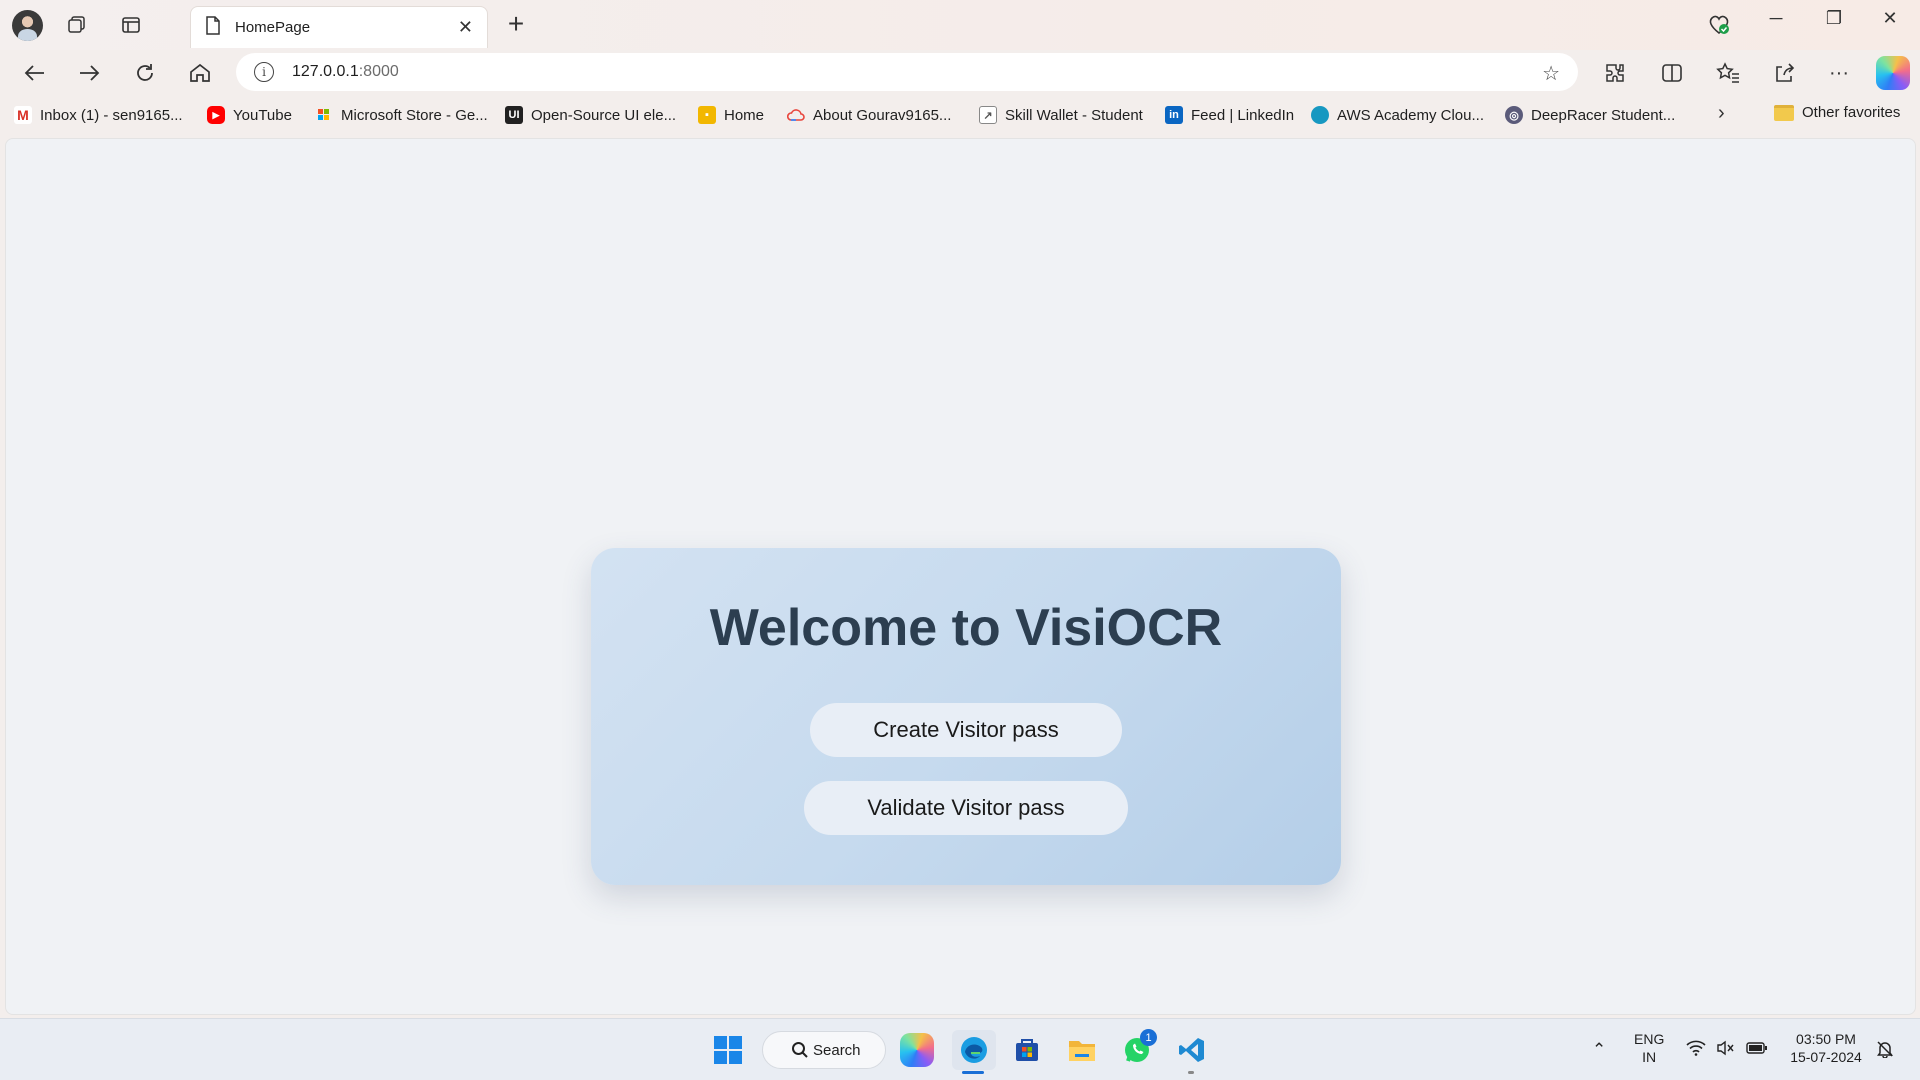  I want to click on address-bar: i 127.0.0.1:8000 ☆, so click(907, 72).